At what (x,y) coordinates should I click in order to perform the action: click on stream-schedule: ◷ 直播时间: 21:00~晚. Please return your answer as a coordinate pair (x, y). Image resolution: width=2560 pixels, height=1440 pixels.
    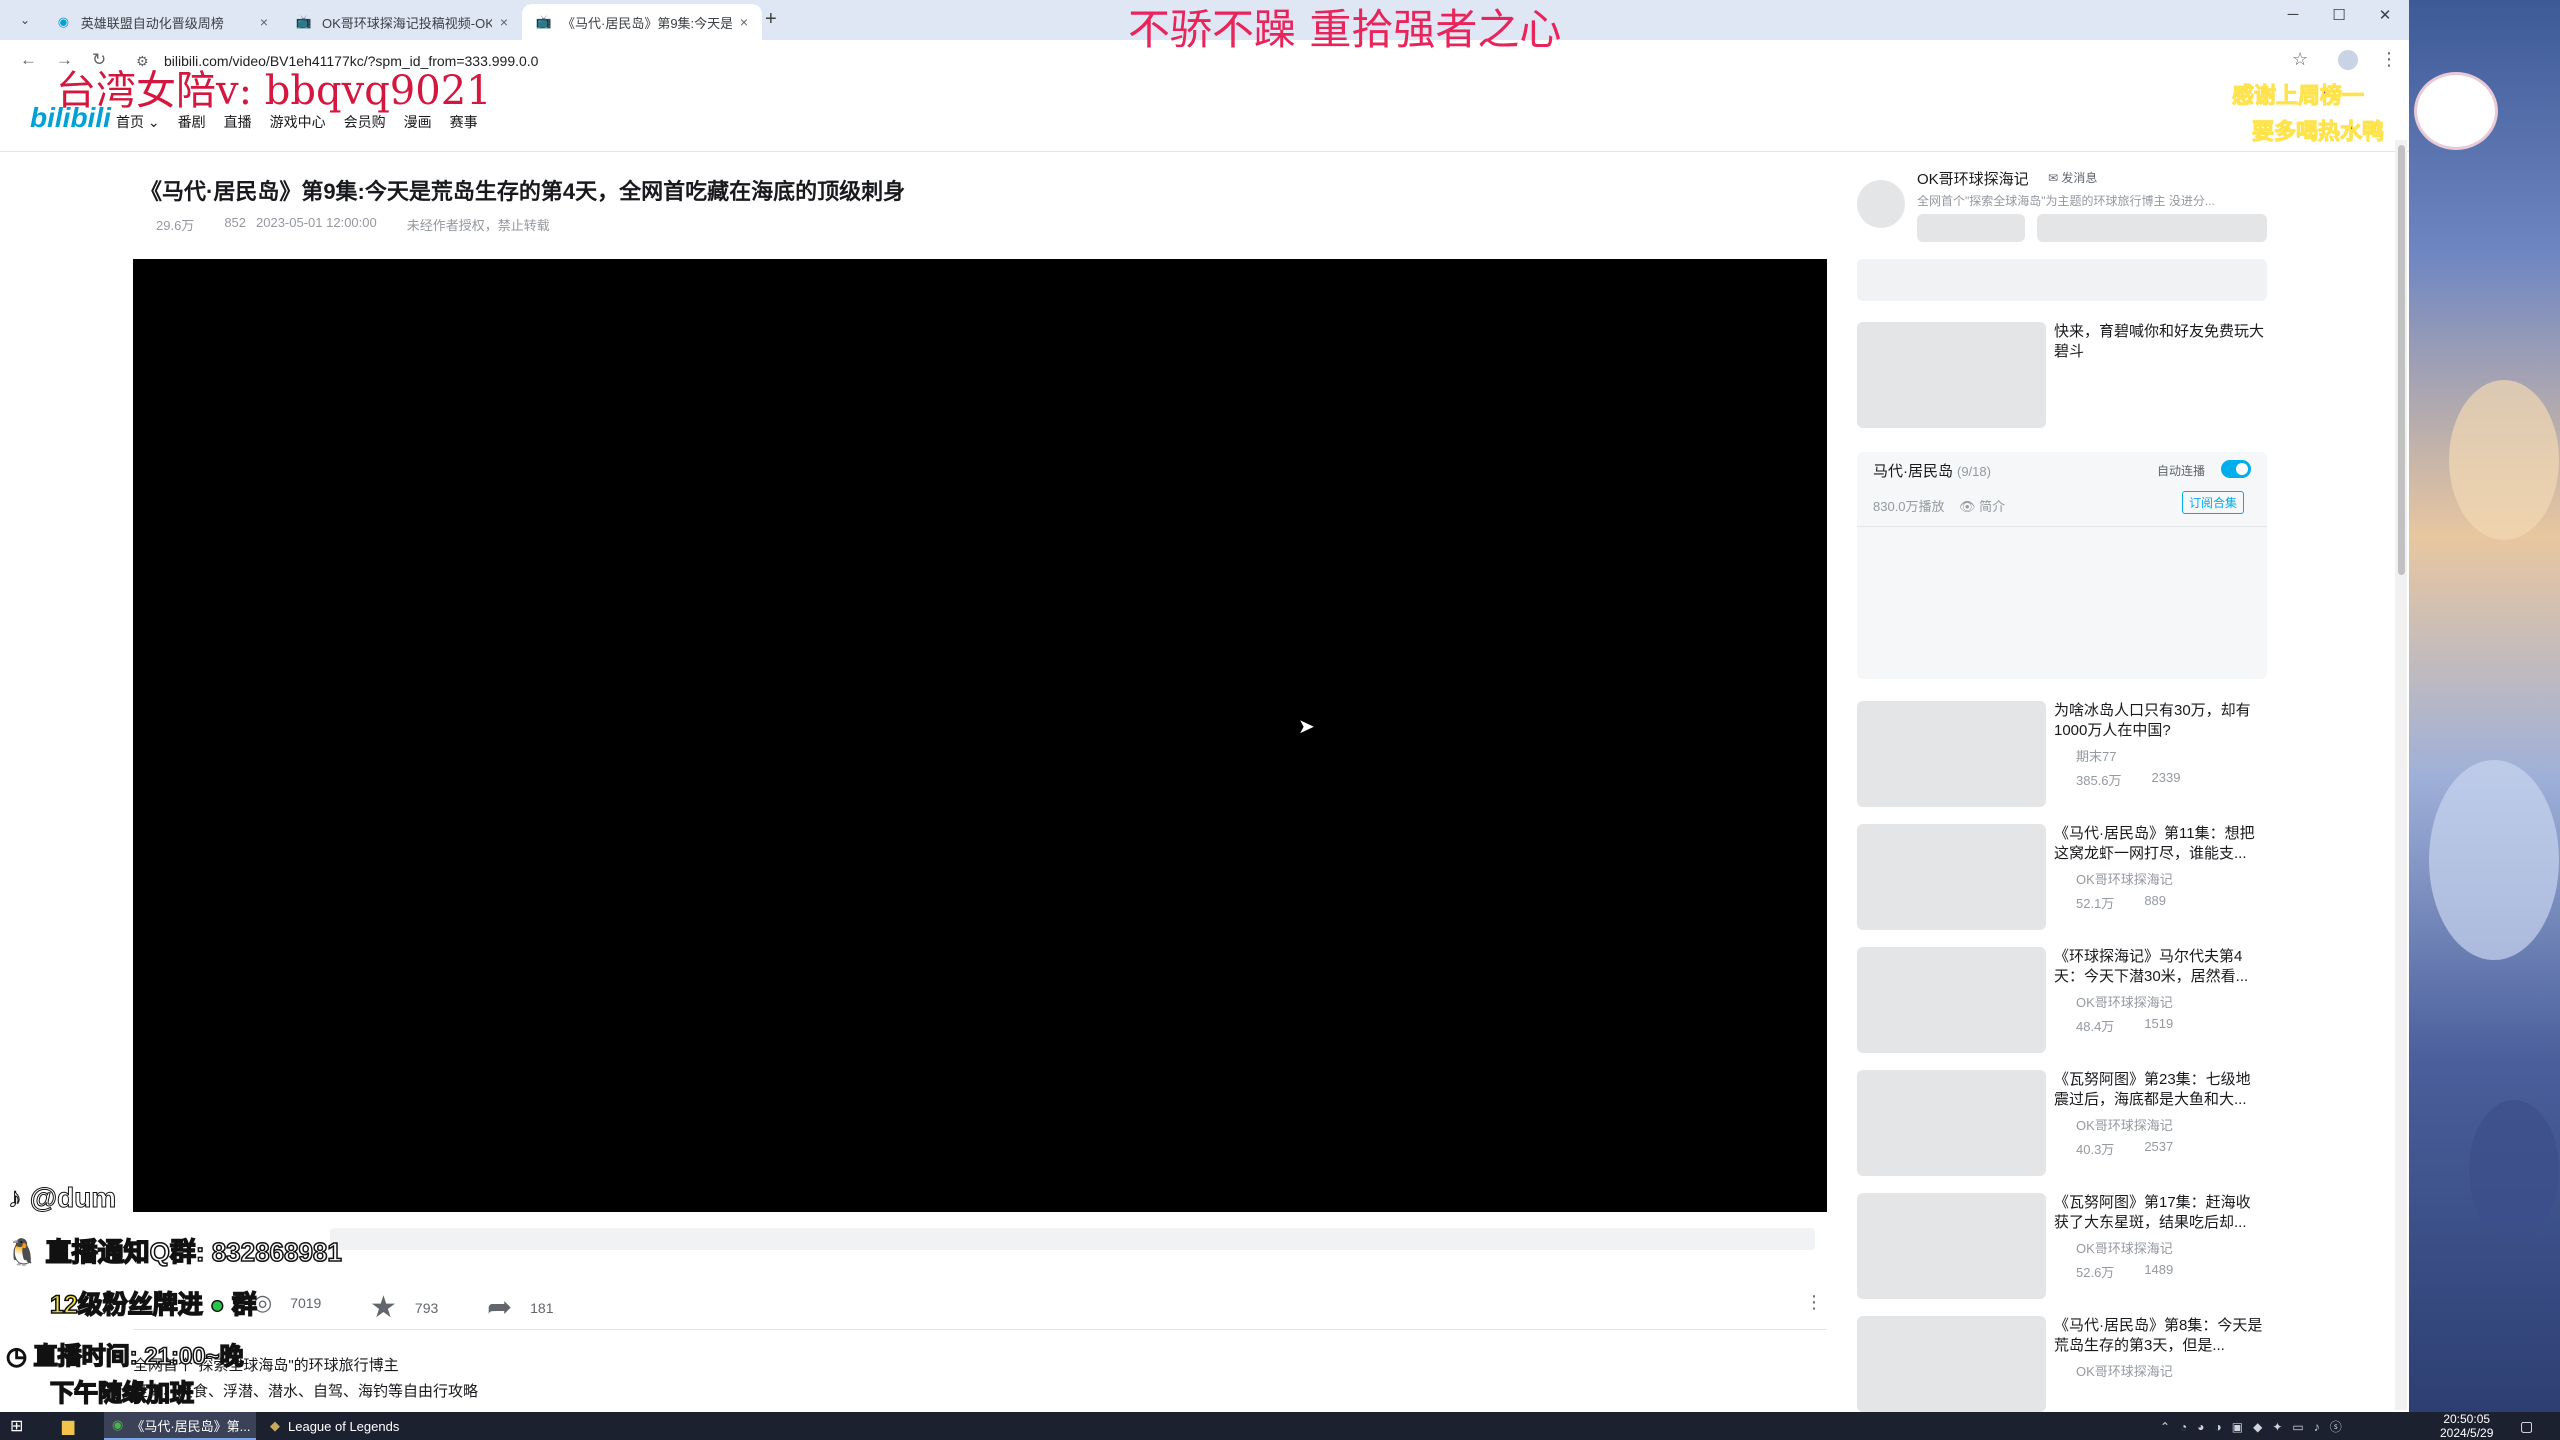
    Looking at the image, I should click on (124, 1356).